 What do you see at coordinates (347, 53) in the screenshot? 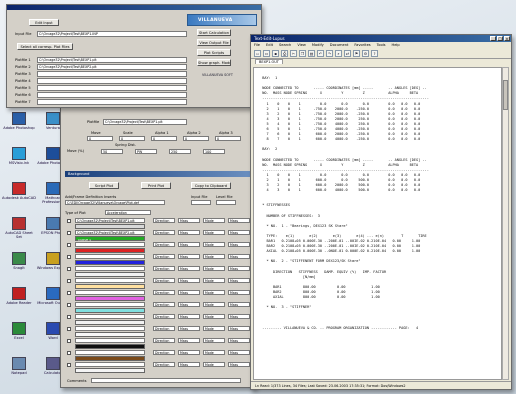
I see `replace-icon: ⇄` at bounding box center [347, 53].